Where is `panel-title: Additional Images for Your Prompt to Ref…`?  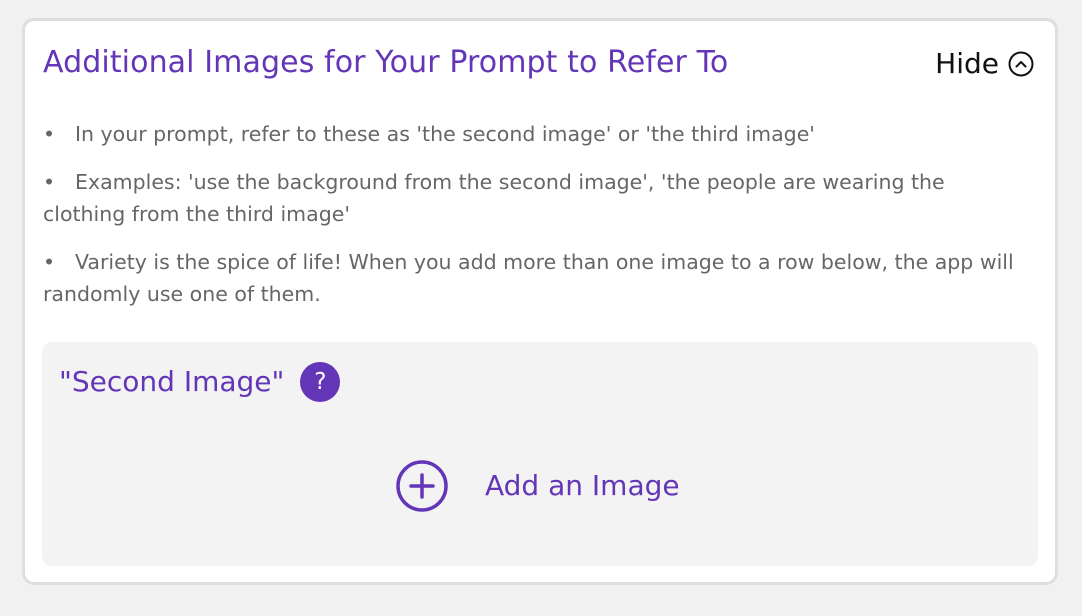
panel-title: Additional Images for Your Prompt to Ref… is located at coordinates (386, 62).